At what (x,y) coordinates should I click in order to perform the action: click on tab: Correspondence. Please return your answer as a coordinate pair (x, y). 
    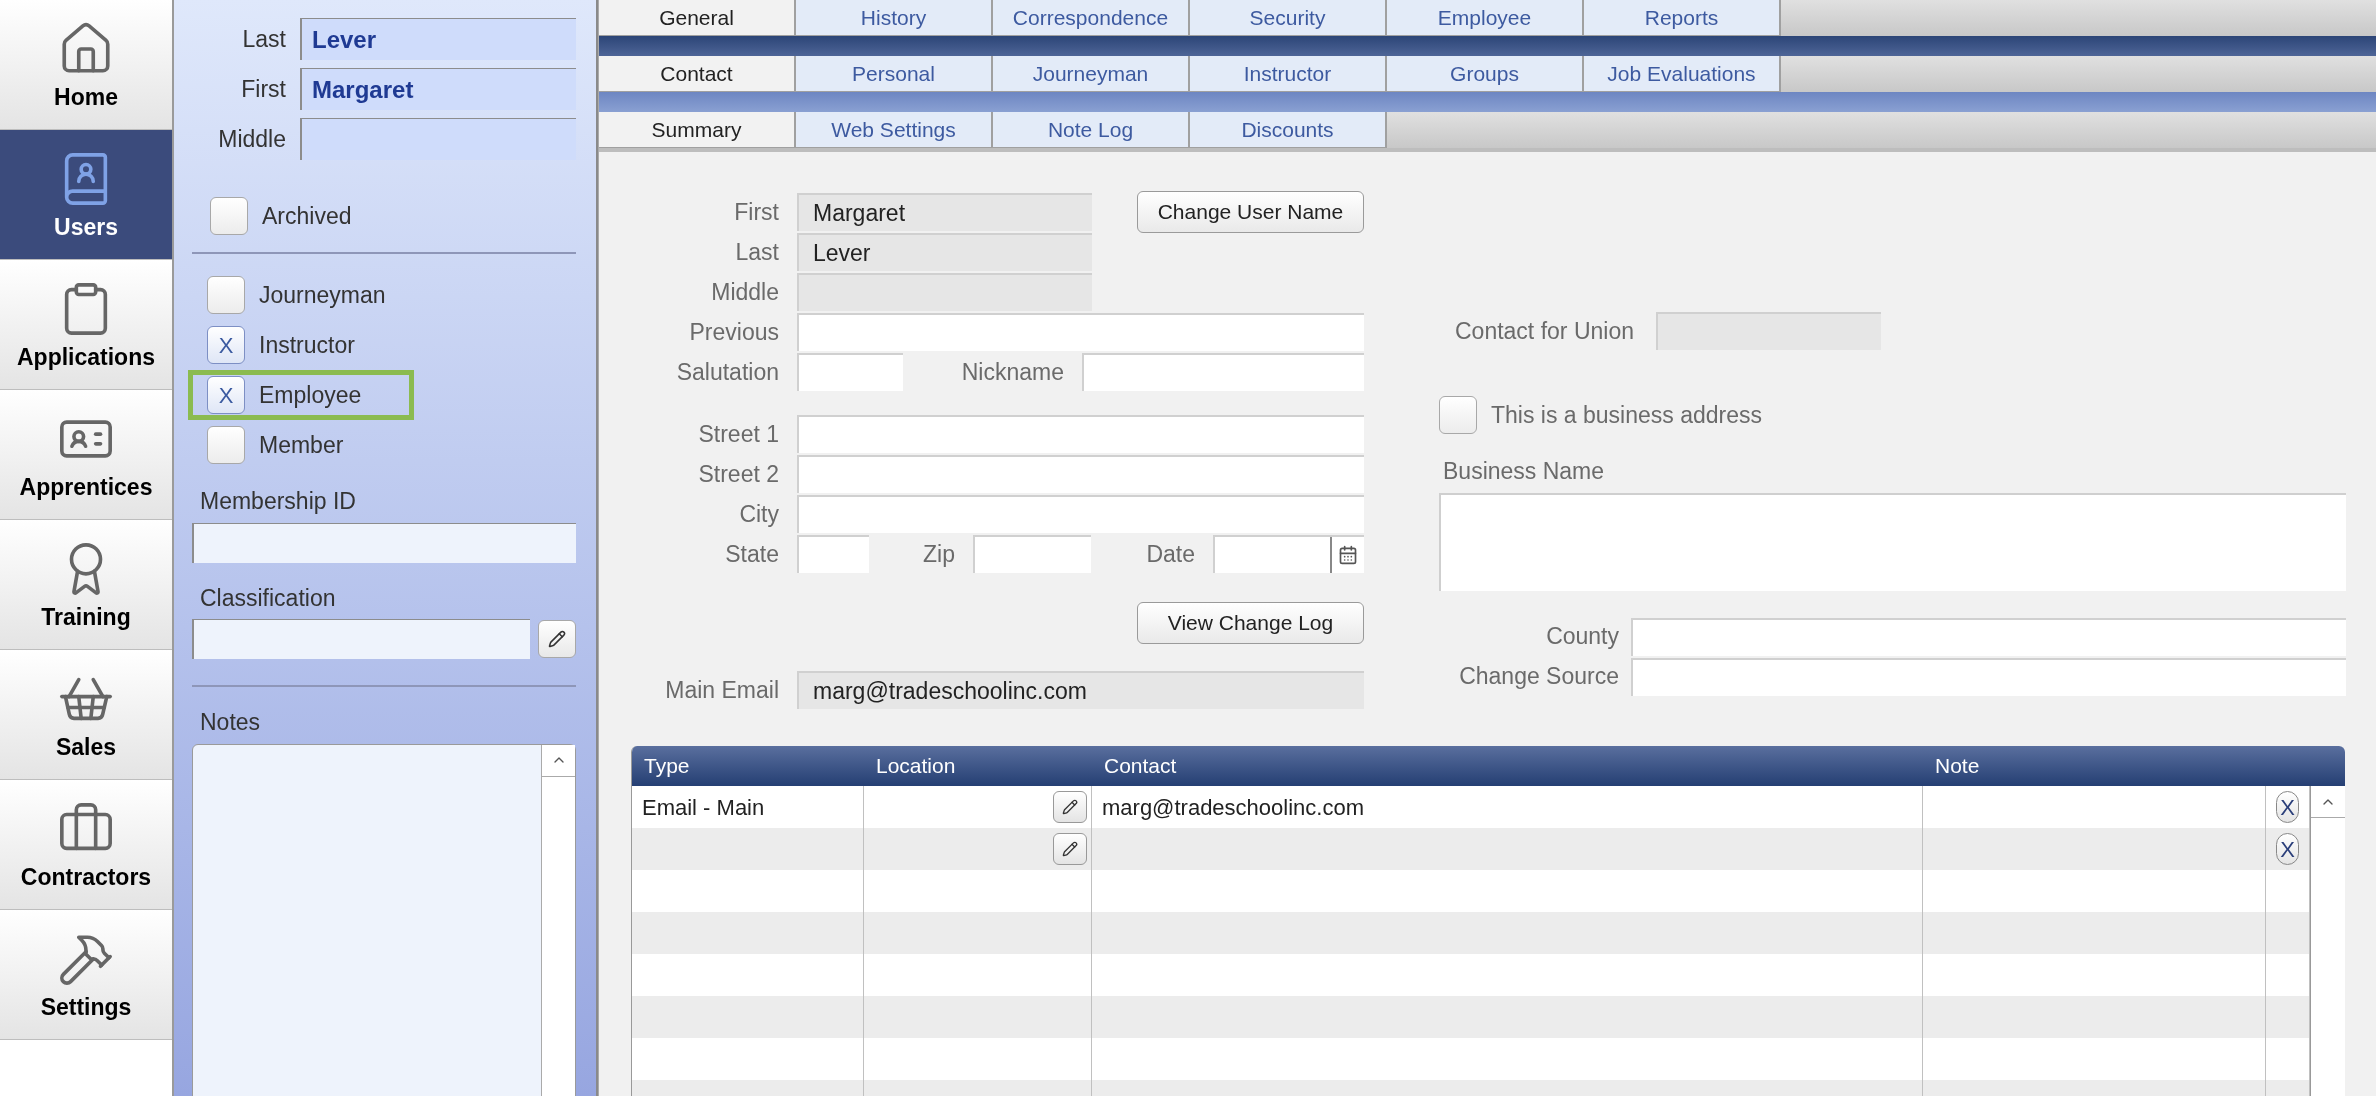
    Looking at the image, I should click on (1091, 18).